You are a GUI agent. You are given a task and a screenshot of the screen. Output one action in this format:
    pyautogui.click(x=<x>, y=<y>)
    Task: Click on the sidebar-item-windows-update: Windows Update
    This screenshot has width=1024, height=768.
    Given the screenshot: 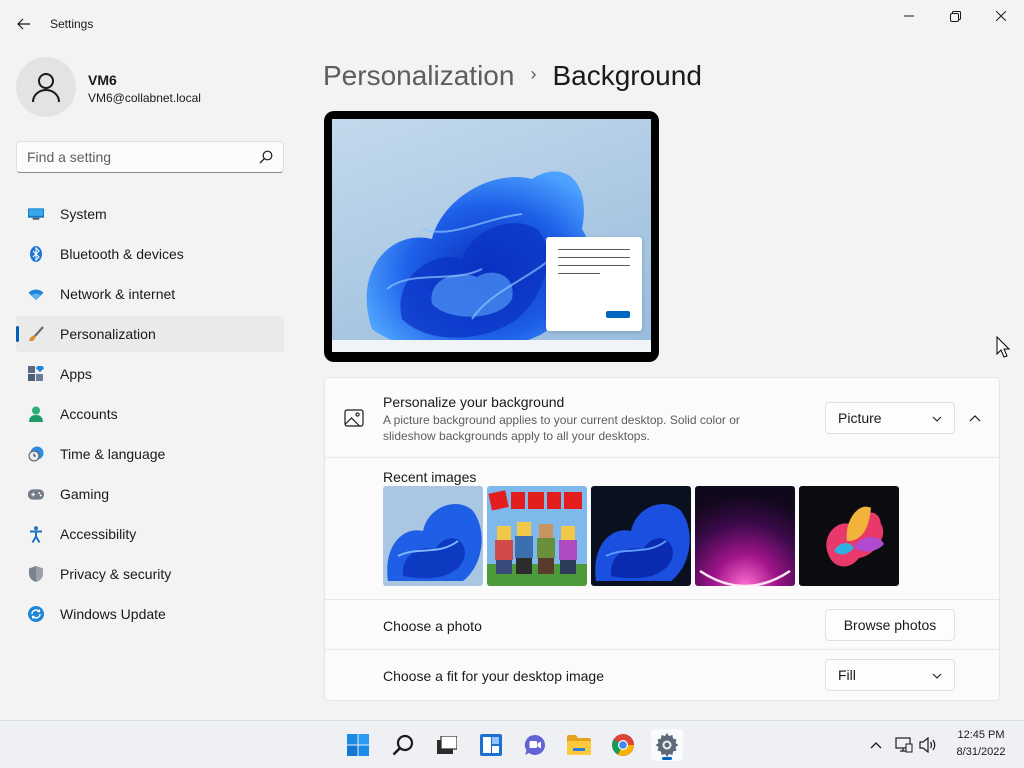 What is the action you would take?
    pyautogui.click(x=150, y=614)
    